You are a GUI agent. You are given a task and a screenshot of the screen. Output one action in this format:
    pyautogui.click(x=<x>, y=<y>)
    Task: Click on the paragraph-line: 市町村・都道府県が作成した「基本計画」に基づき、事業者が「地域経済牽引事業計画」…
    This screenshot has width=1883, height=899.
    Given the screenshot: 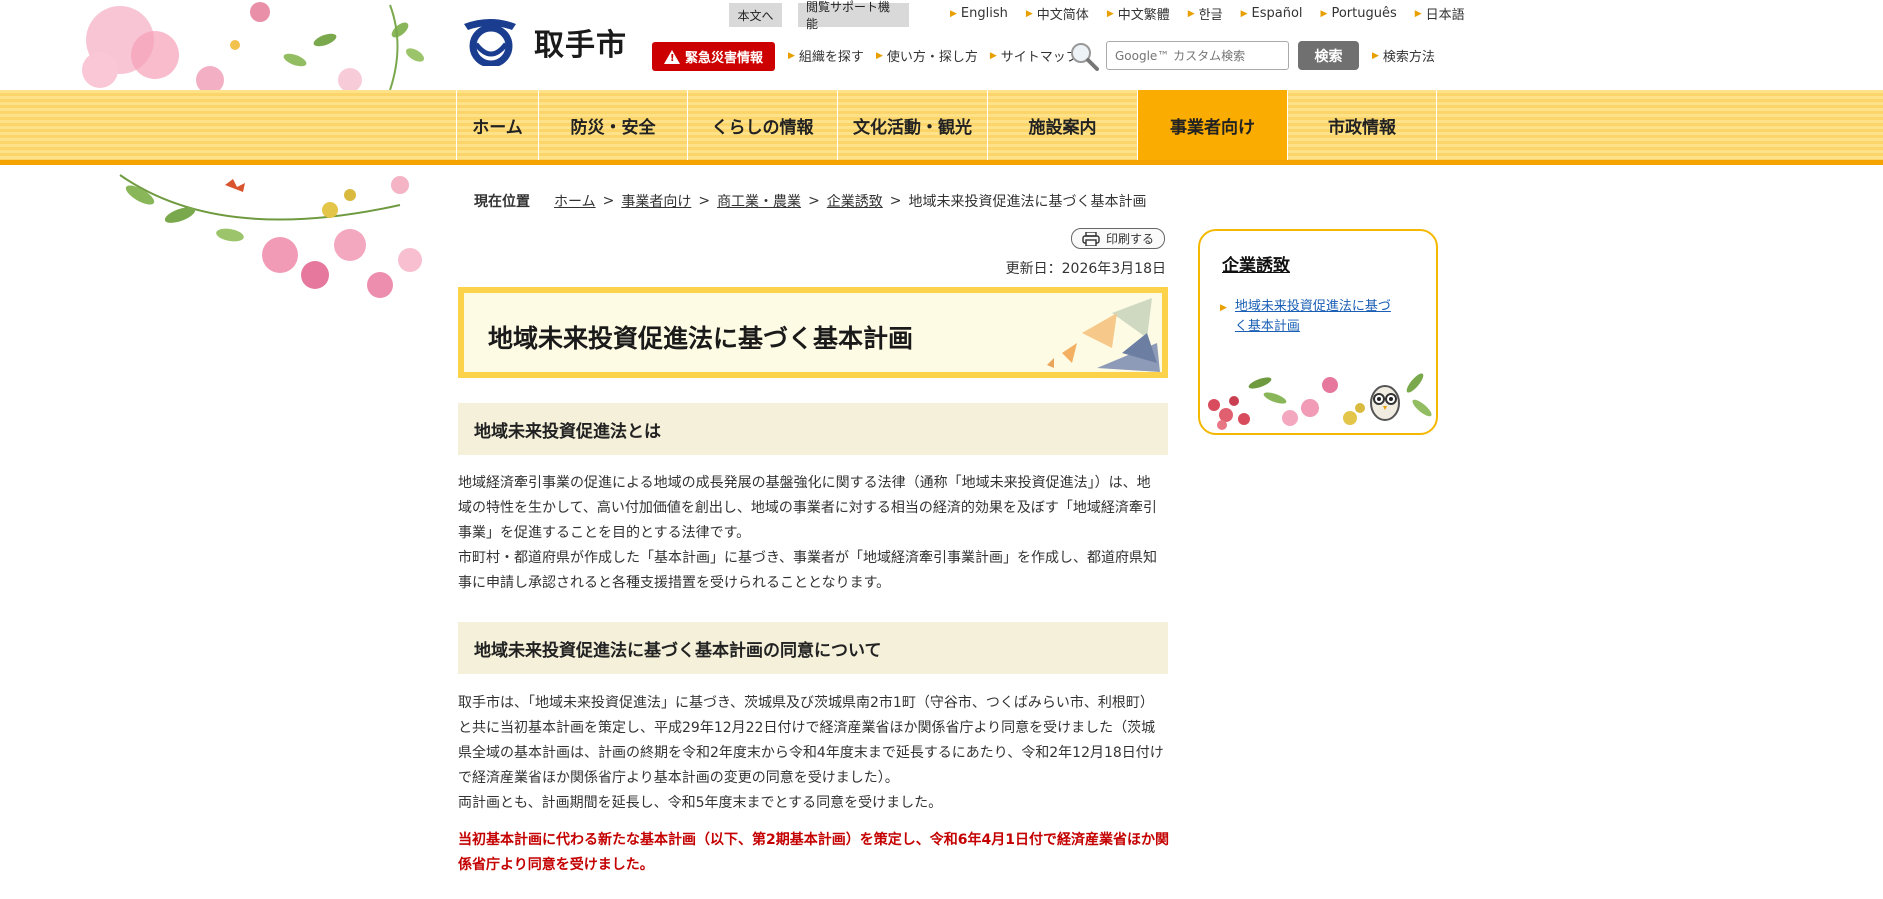 What is the action you would take?
    pyautogui.click(x=808, y=558)
    